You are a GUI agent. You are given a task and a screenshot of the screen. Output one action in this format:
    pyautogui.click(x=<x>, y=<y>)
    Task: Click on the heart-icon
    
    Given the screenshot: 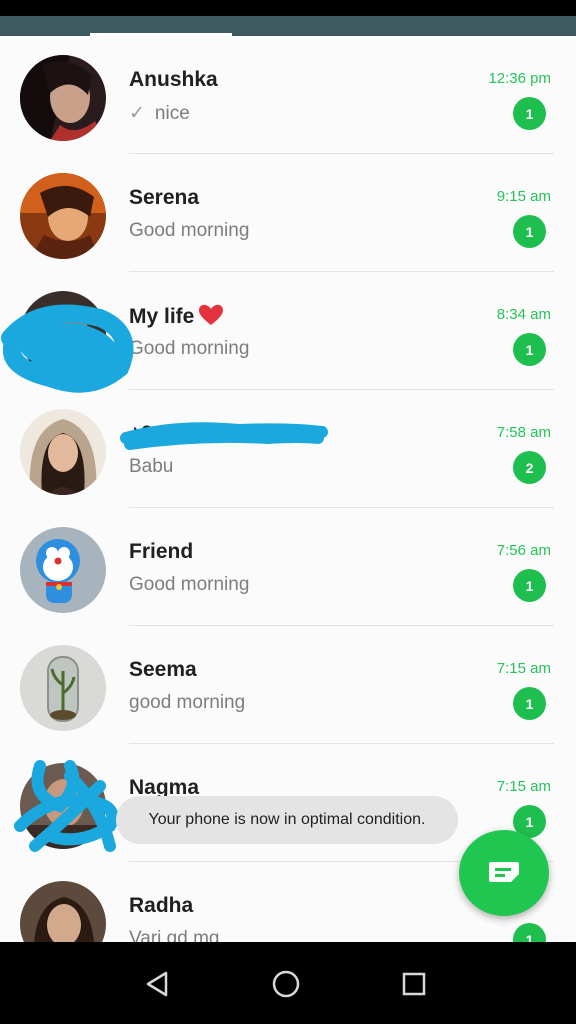 What is the action you would take?
    pyautogui.click(x=211, y=318)
    